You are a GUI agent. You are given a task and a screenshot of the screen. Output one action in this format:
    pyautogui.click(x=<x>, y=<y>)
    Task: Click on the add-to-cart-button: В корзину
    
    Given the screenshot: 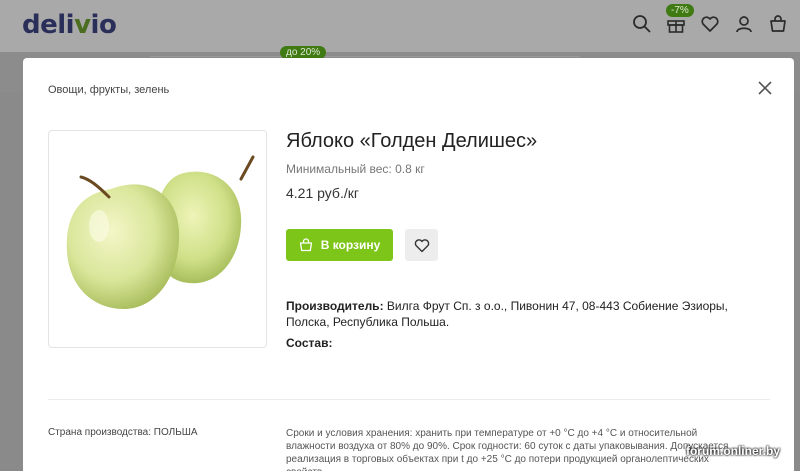 What is the action you would take?
    pyautogui.click(x=339, y=245)
    